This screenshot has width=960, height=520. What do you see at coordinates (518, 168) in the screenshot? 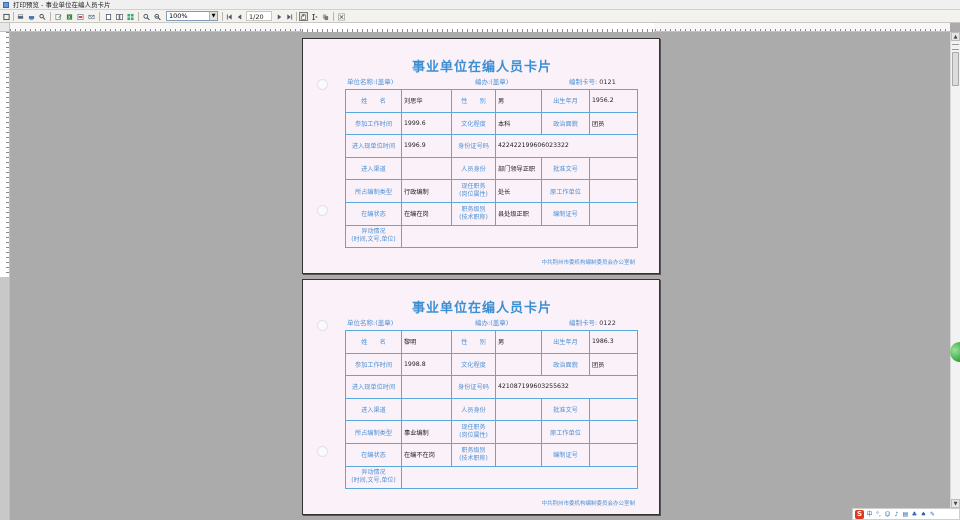
I see `identity-value: 部门领导正职` at bounding box center [518, 168].